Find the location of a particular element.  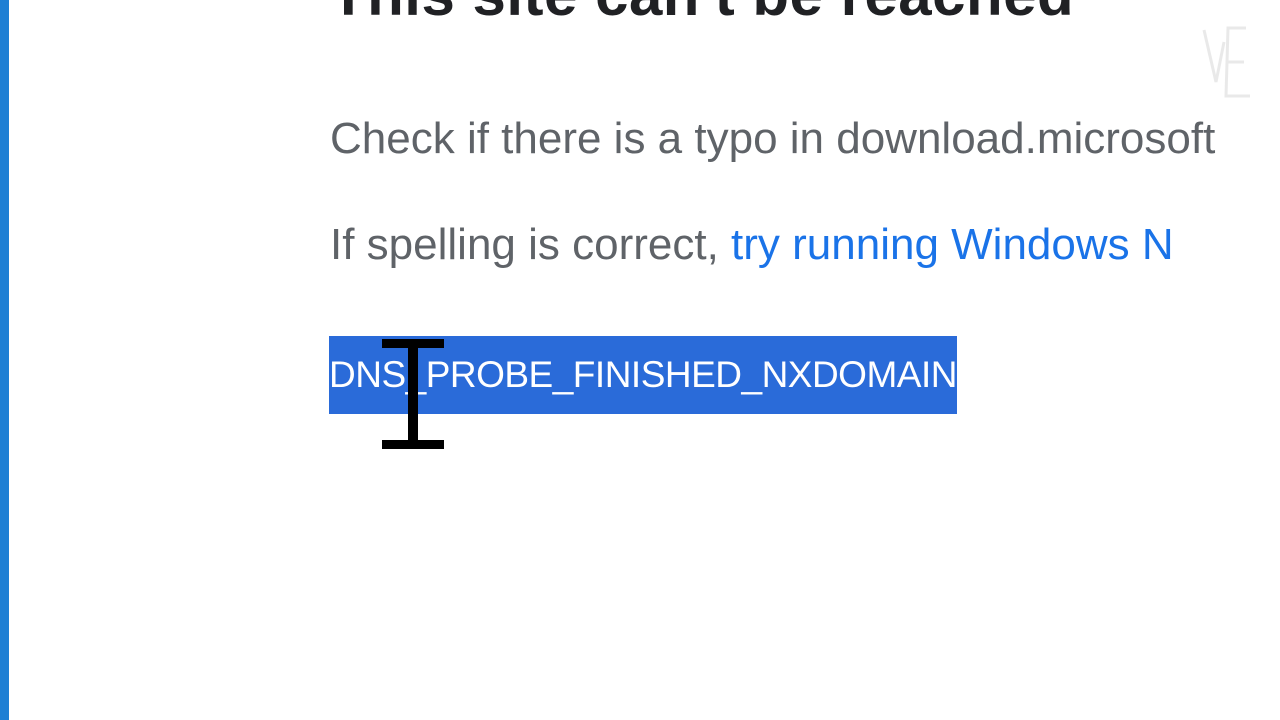

spelling-hint-prefix: If spelling is correct, is located at coordinates (531, 244).